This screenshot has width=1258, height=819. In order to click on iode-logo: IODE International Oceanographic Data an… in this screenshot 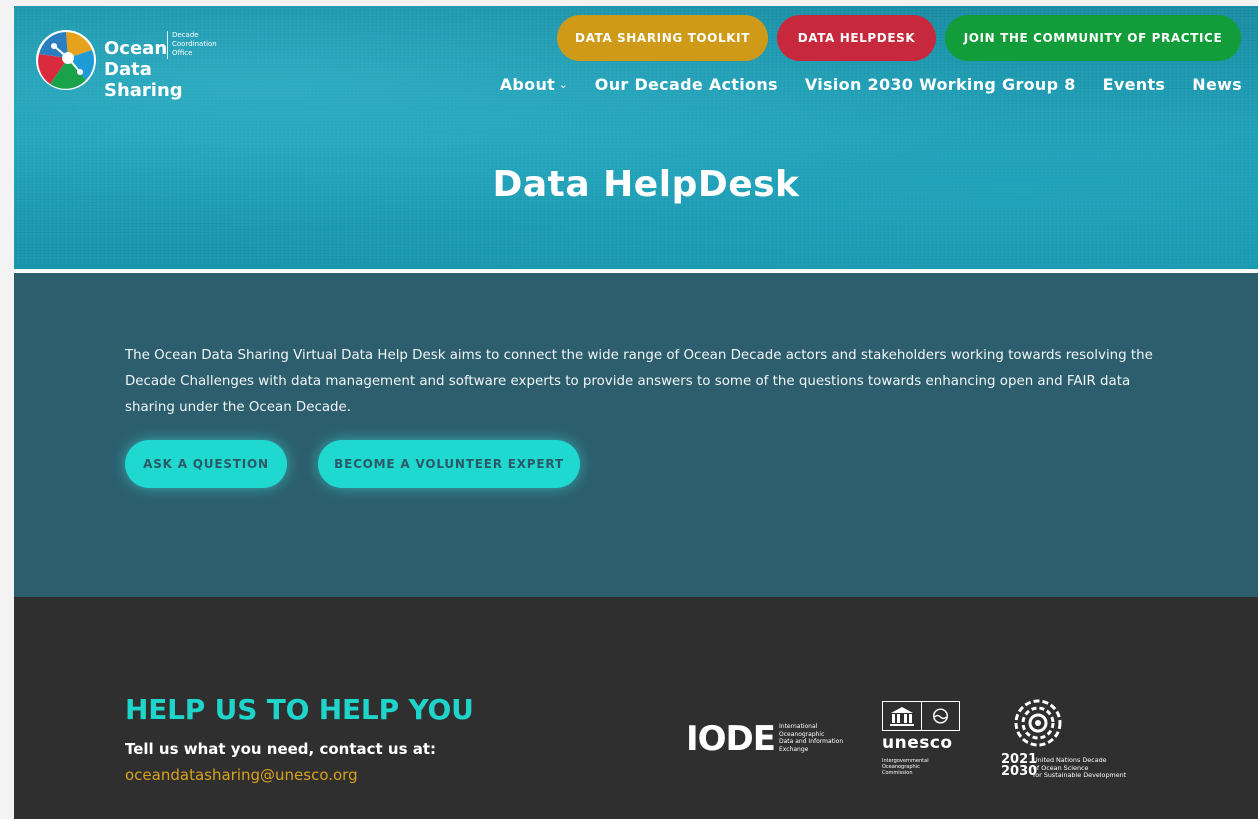, I will do `click(766, 739)`.